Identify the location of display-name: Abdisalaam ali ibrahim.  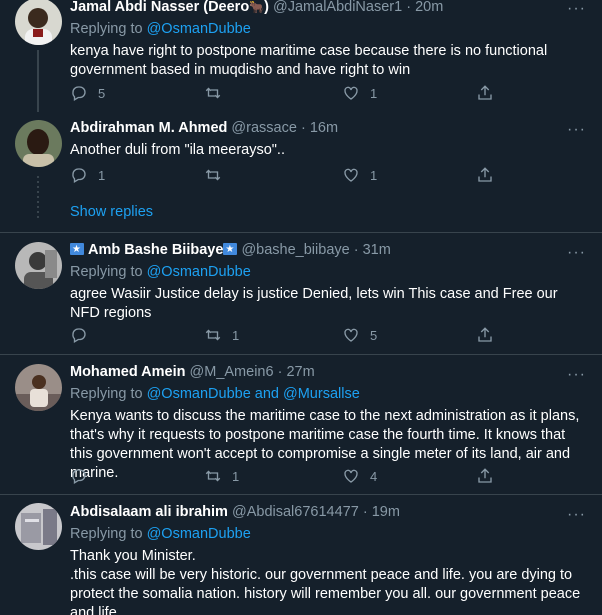
(149, 512).